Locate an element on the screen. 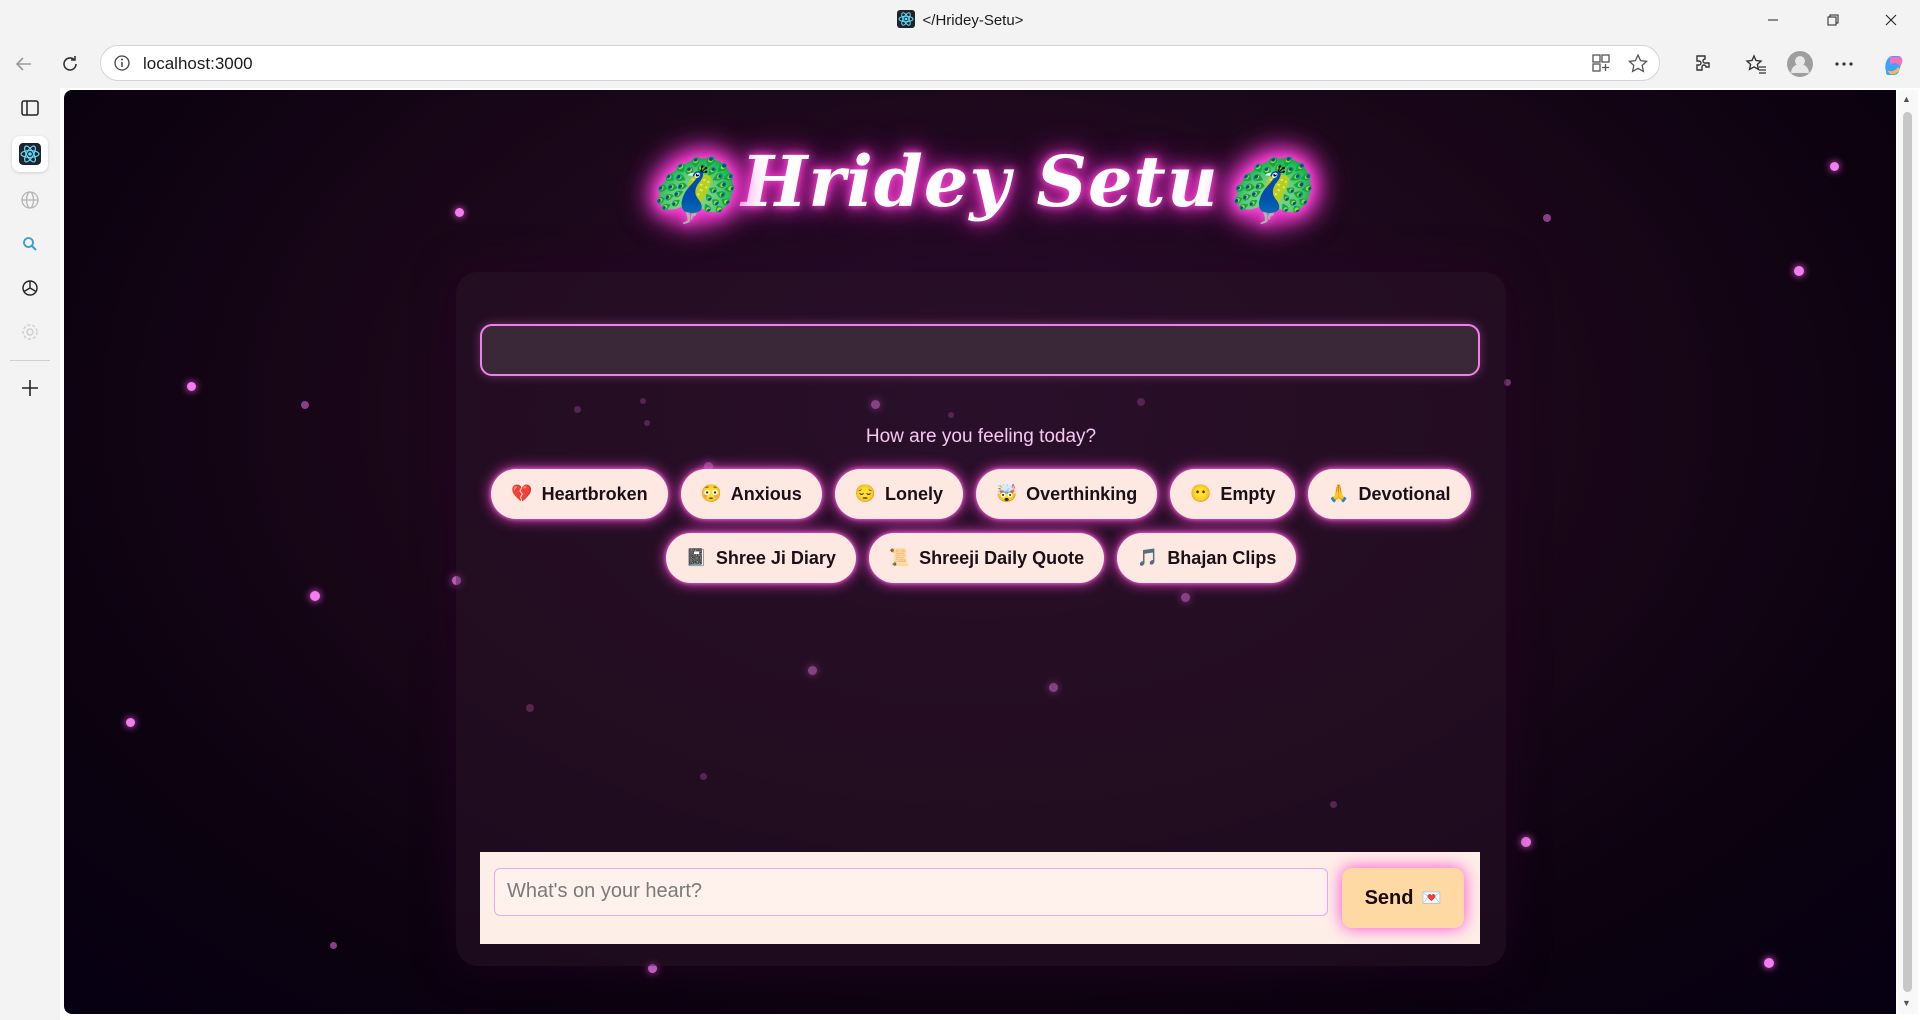  chip-shreeji-daily-quote: 📜 Shreeji Daily Quote is located at coordinates (986, 558).